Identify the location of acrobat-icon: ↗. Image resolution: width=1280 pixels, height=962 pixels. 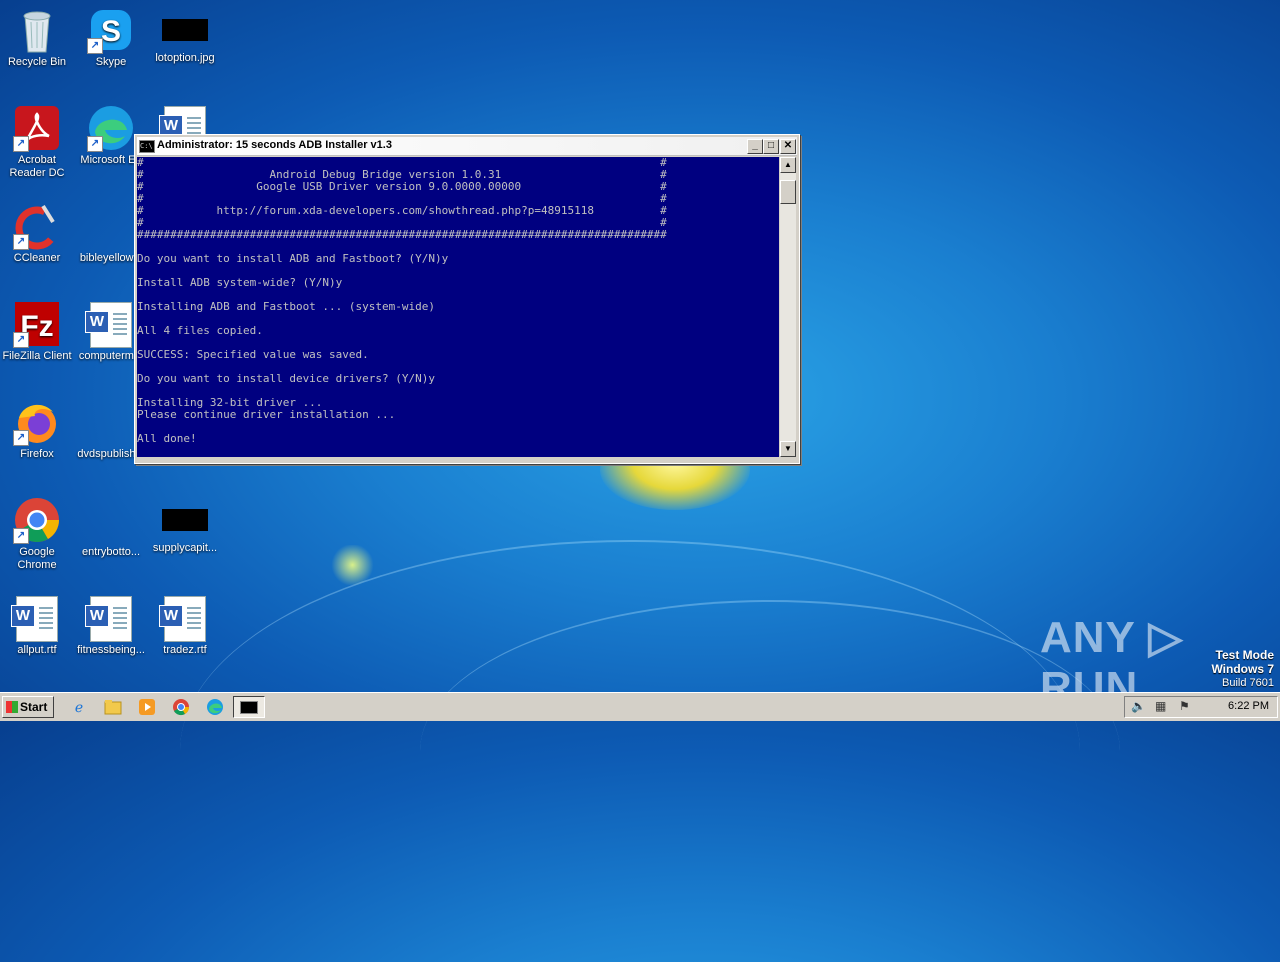
(37, 128).